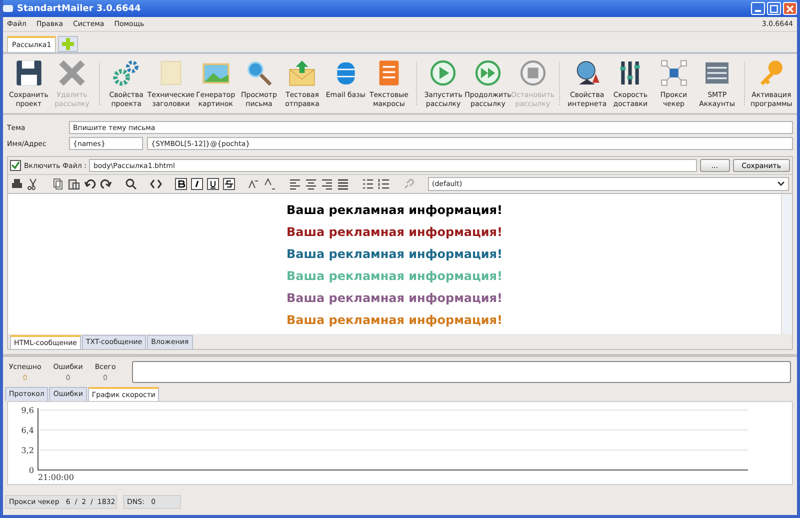 The width and height of the screenshot is (800, 518). Describe the element at coordinates (74, 184) in the screenshot. I see `paste-icon` at that location.